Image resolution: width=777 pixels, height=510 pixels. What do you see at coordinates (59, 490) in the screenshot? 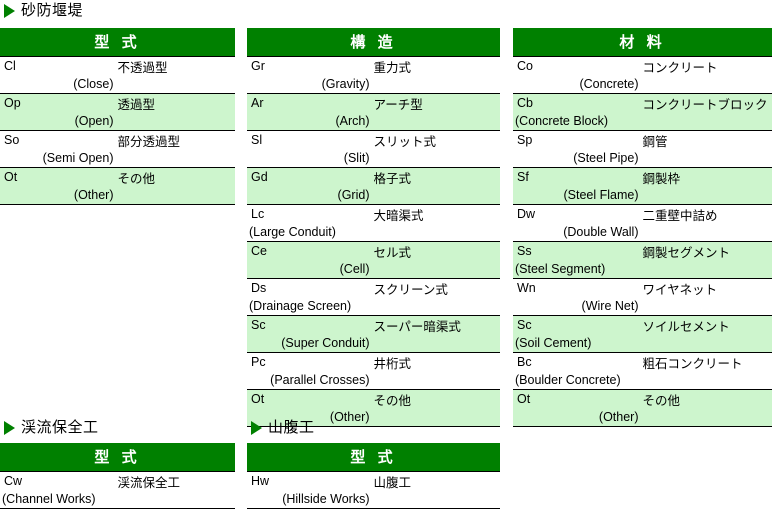
I see `code-cell: Cw (Channel Works)` at bounding box center [59, 490].